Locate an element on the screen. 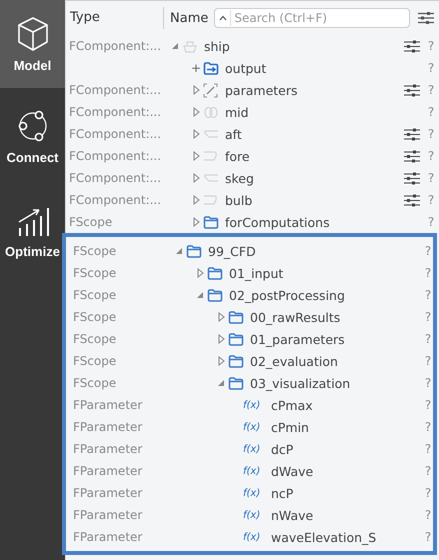  column-header: Name is located at coordinates (189, 18).